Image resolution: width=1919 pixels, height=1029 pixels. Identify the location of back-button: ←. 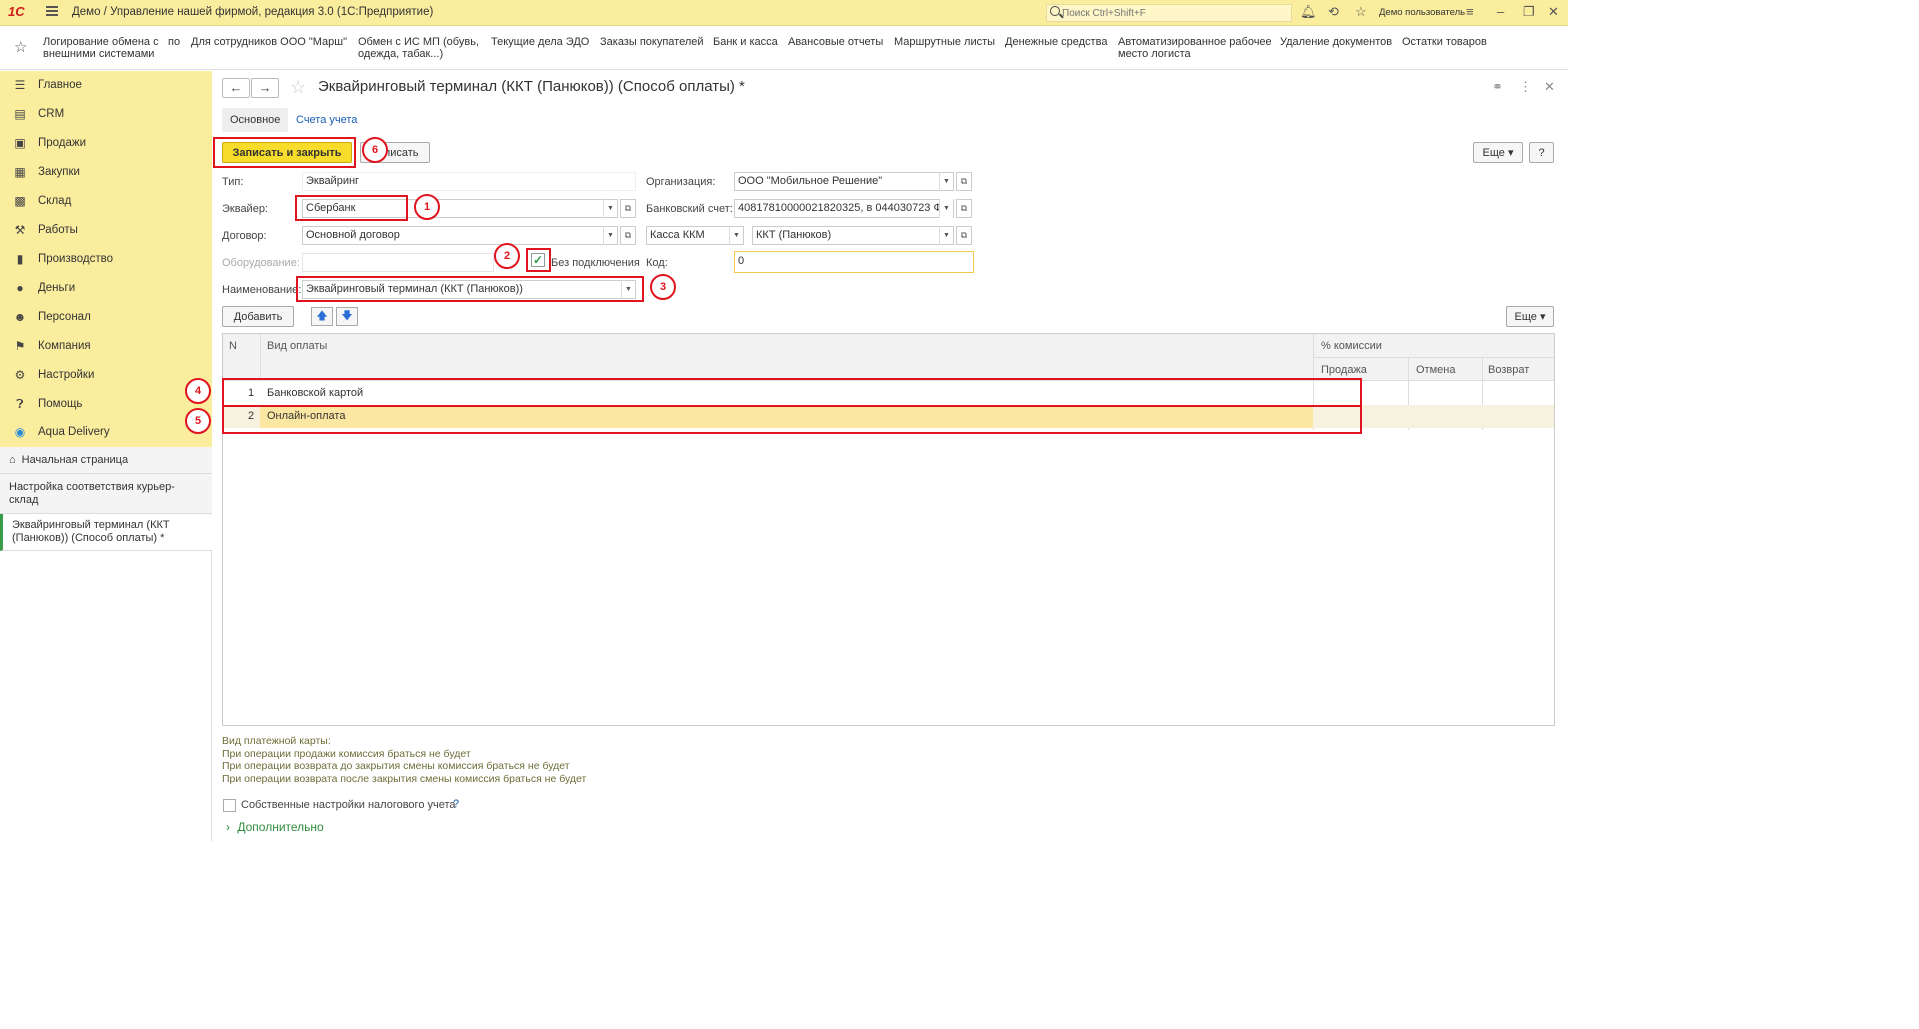
(236, 88).